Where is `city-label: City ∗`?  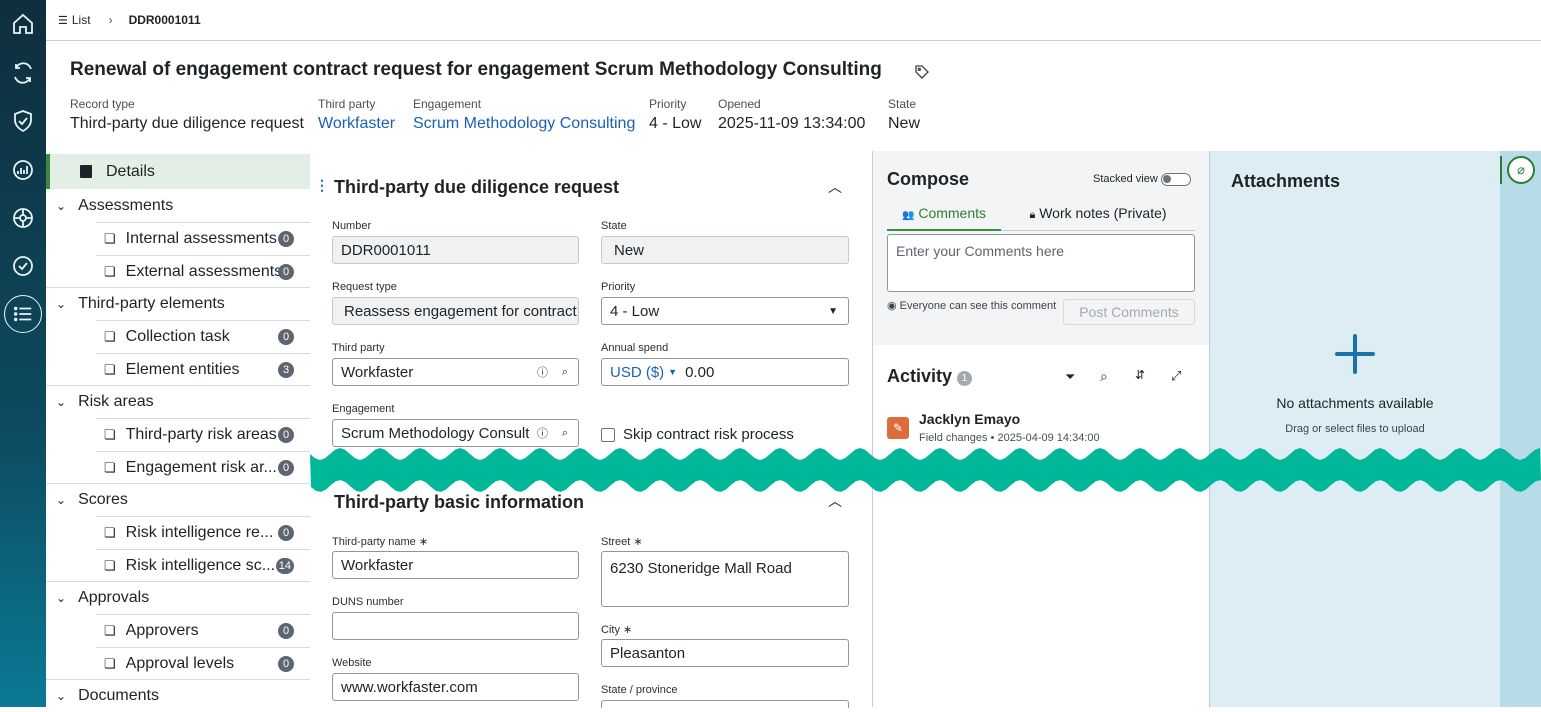 city-label: City ∗ is located at coordinates (617, 630).